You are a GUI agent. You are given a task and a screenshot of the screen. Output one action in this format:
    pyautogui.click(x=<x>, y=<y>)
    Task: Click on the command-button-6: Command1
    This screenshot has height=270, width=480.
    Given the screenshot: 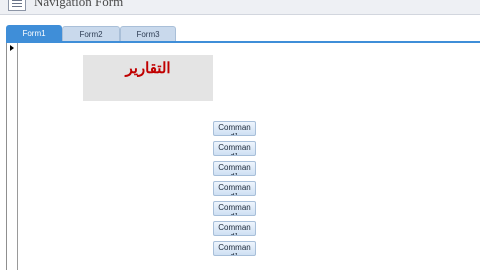 What is the action you would take?
    pyautogui.click(x=234, y=228)
    